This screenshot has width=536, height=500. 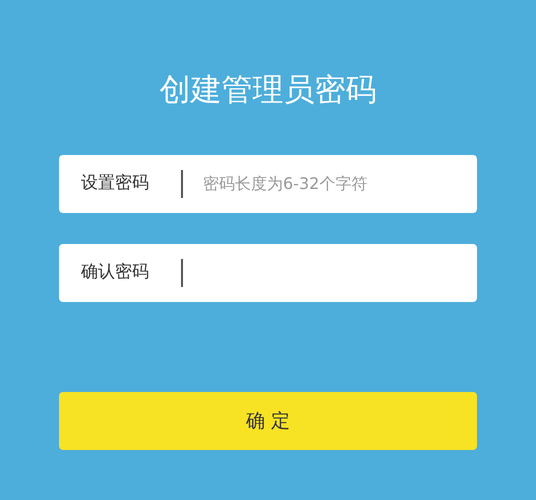 What do you see at coordinates (268, 90) in the screenshot?
I see `page-title: 创建管理员密码` at bounding box center [268, 90].